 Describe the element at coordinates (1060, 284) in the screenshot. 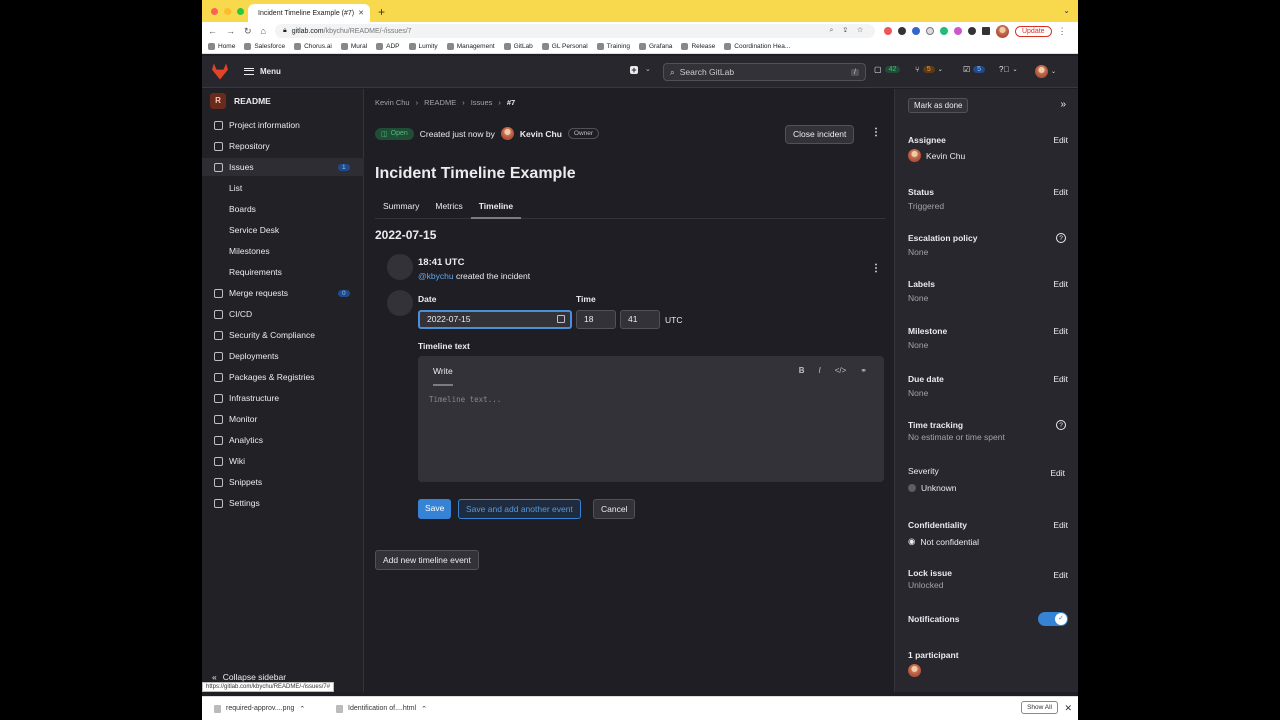

I see `labels-edit-link: Edit` at that location.